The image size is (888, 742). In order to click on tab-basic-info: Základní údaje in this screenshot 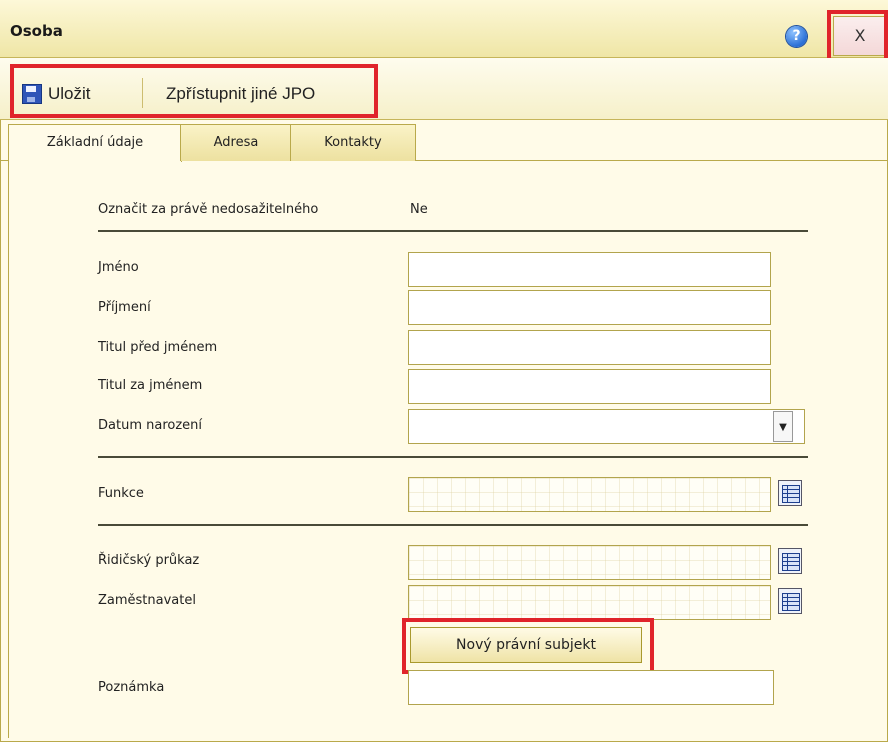, I will do `click(95, 143)`.